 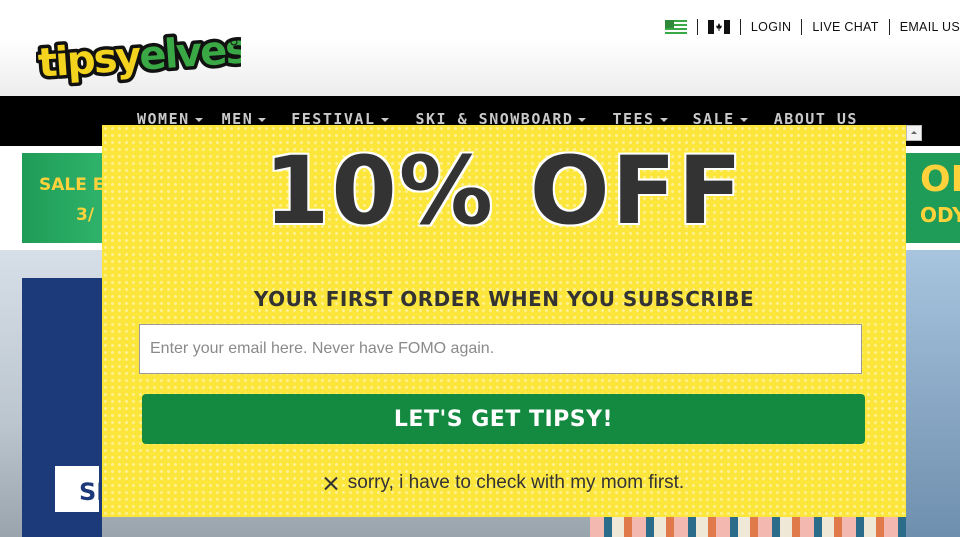 I want to click on svg-text: tipsyelves, so click(x=139, y=56).